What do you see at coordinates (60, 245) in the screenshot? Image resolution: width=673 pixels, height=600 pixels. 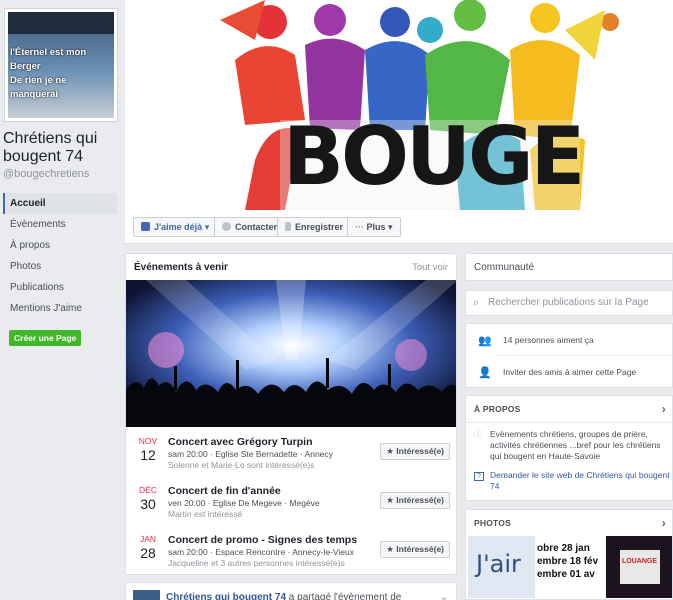 I see `nav-item-a-propos: À propos` at bounding box center [60, 245].